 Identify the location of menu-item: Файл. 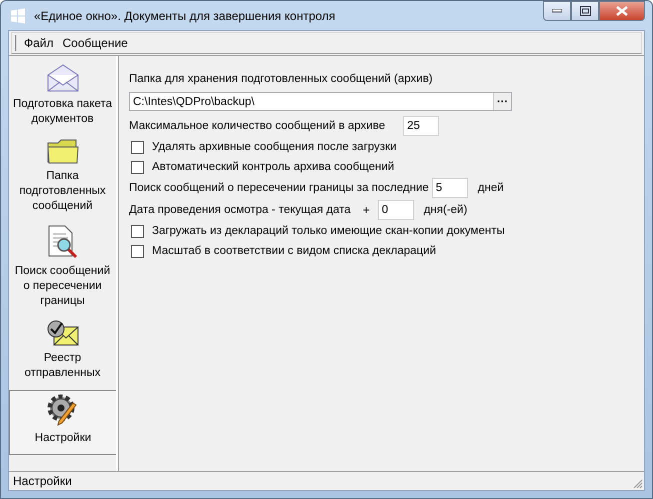
(39, 43).